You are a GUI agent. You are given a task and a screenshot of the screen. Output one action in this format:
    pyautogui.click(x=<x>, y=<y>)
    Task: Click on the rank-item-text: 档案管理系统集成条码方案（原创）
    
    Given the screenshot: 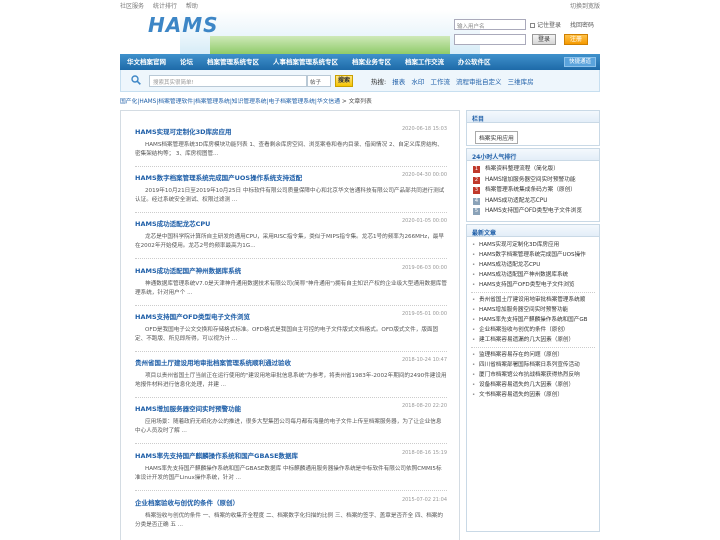 What is the action you would take?
    pyautogui.click(x=530, y=190)
    